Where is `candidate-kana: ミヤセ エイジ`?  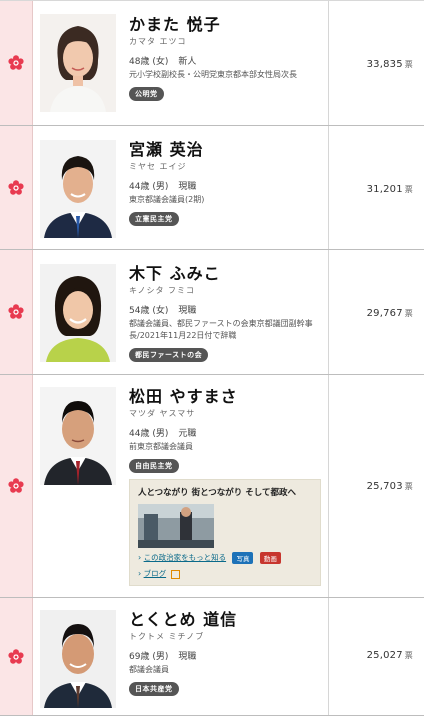
candidate-kana: ミヤセ エイジ is located at coordinates (158, 166).